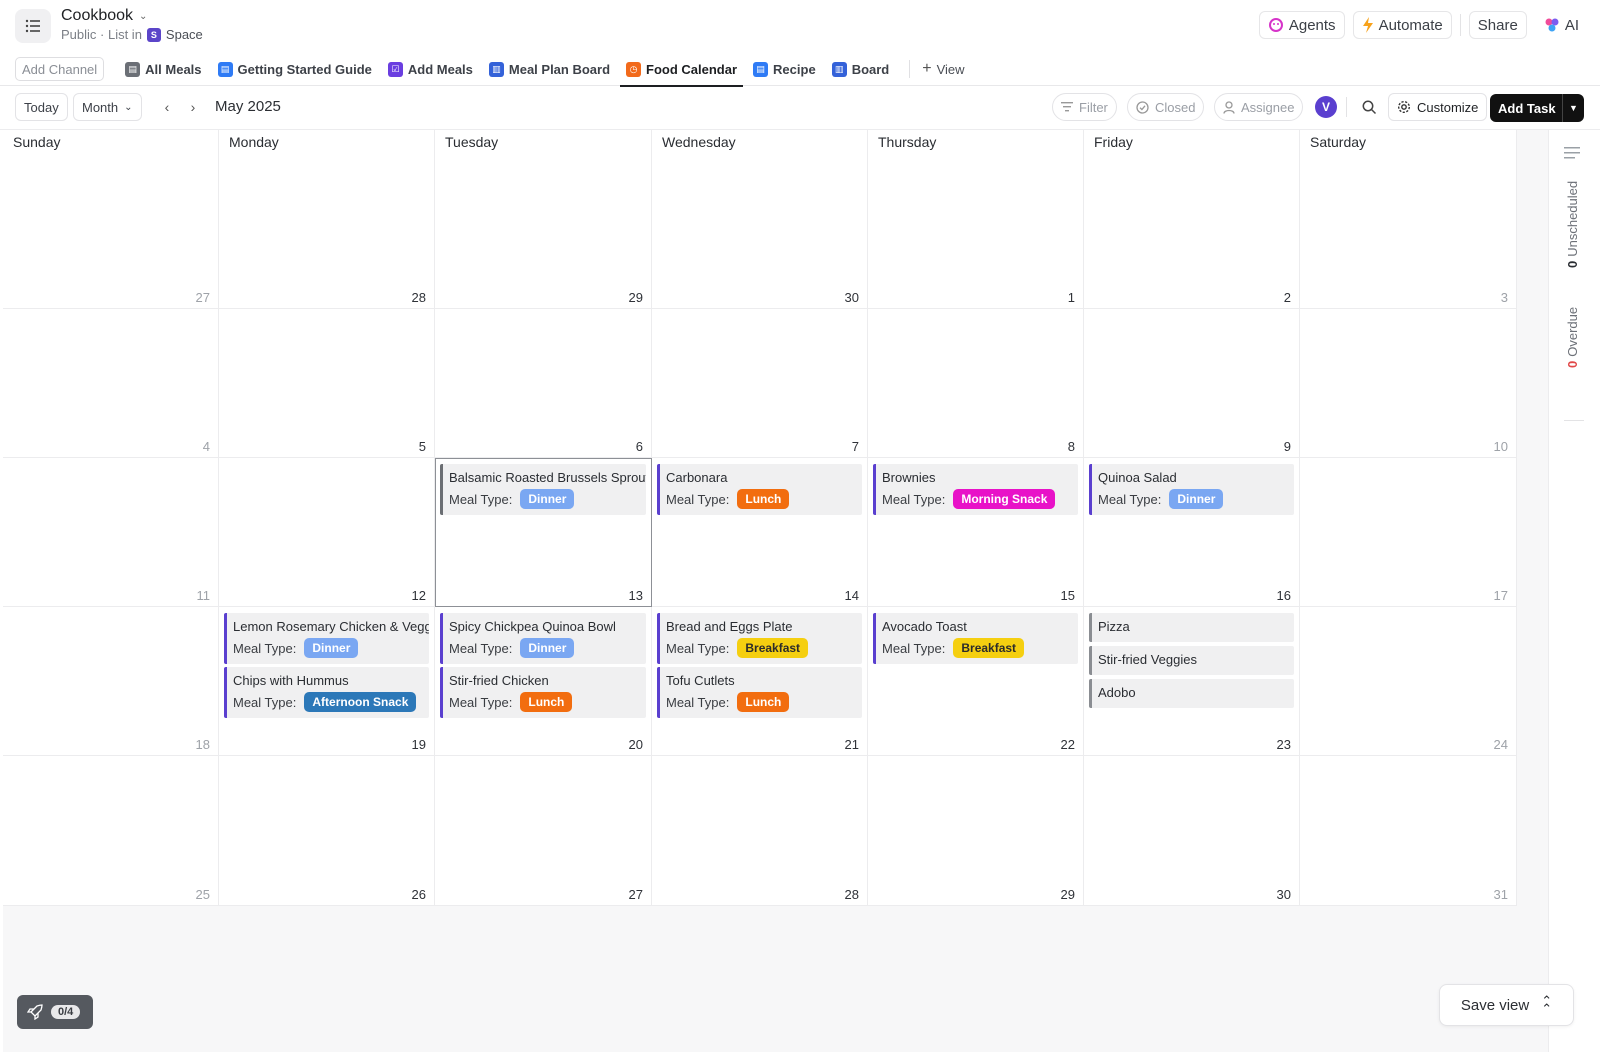  I want to click on calendar-day-cell: 23 Pizza Stir-fried Veggies Adobo, so click(1192, 681).